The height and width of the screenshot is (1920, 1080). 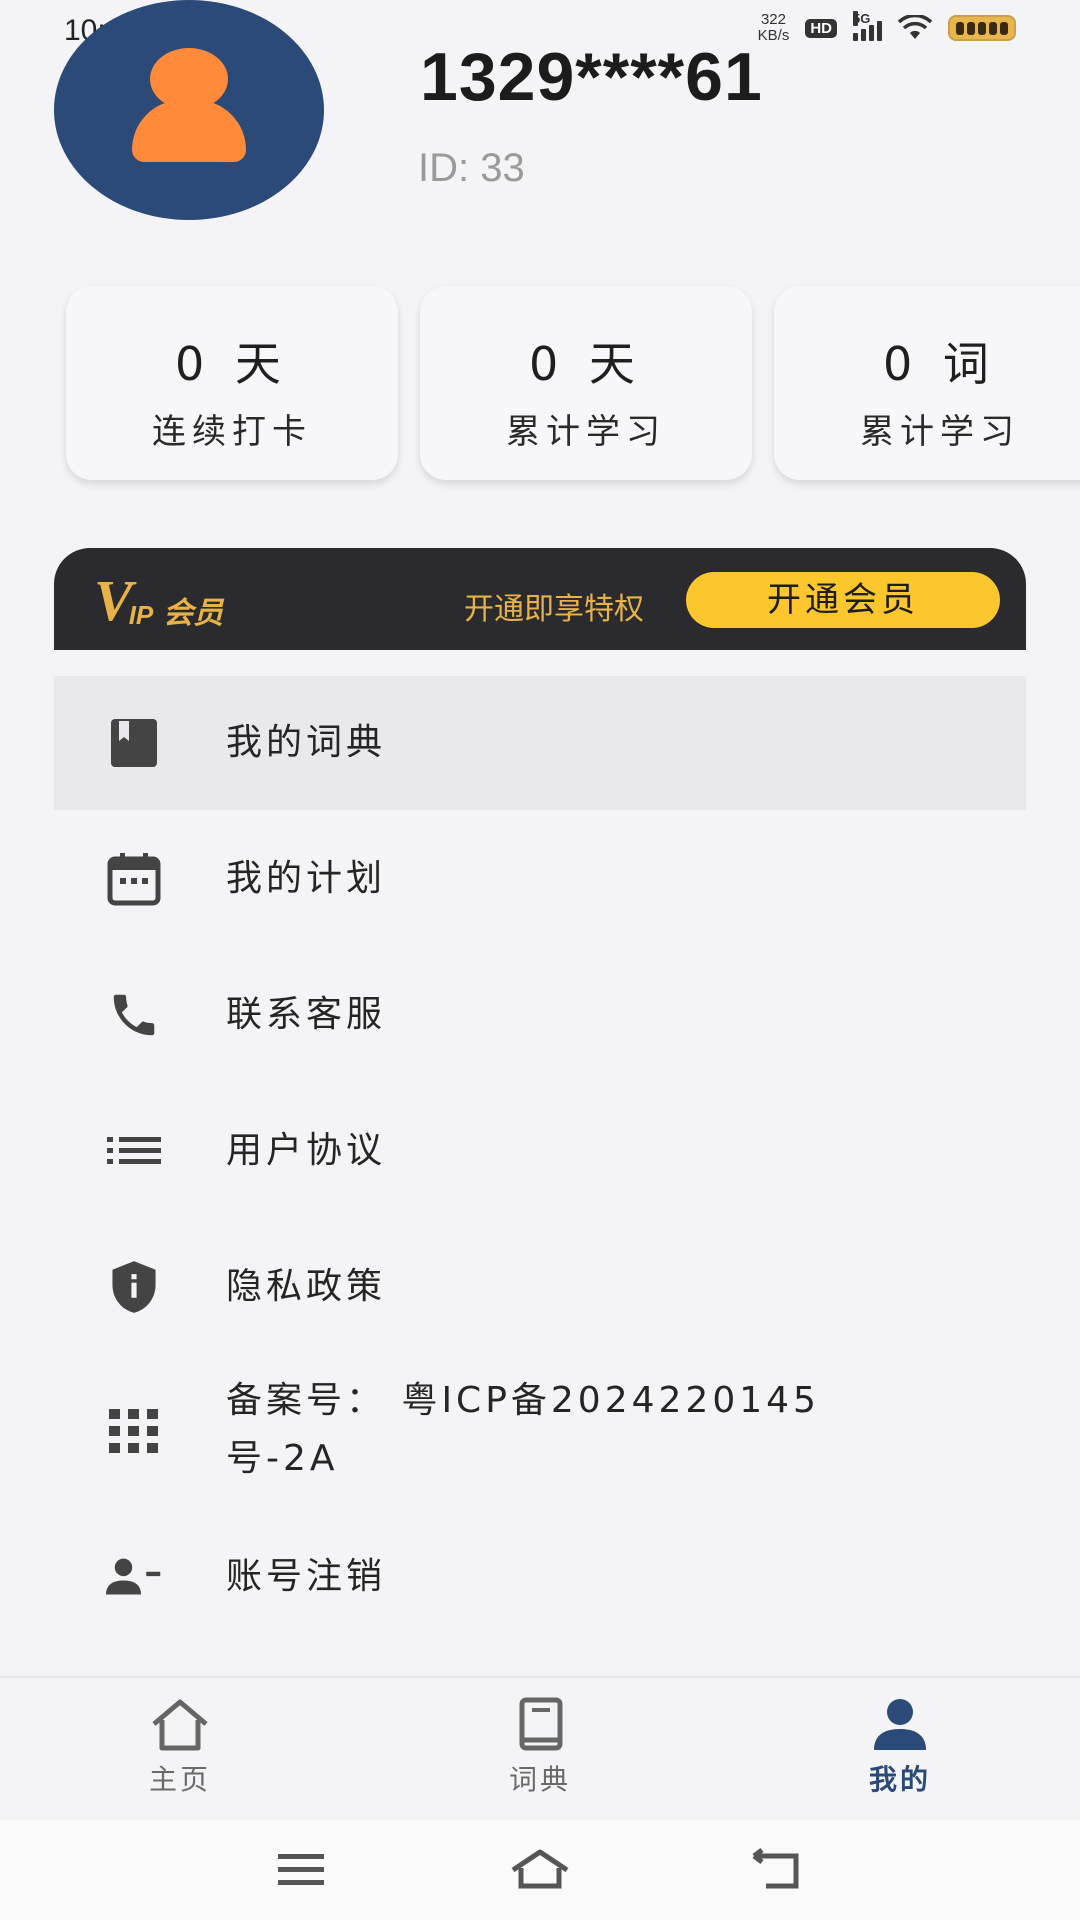 I want to click on user-id: ID: 33, so click(x=471, y=168).